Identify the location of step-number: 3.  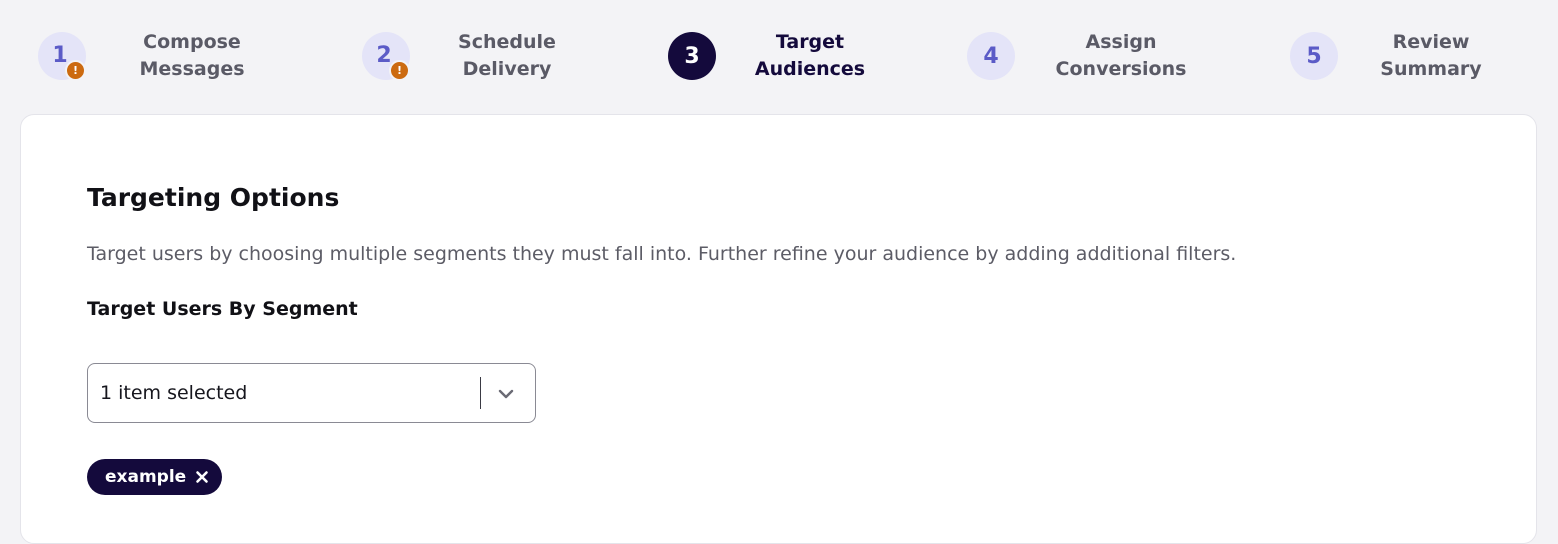
(692, 56).